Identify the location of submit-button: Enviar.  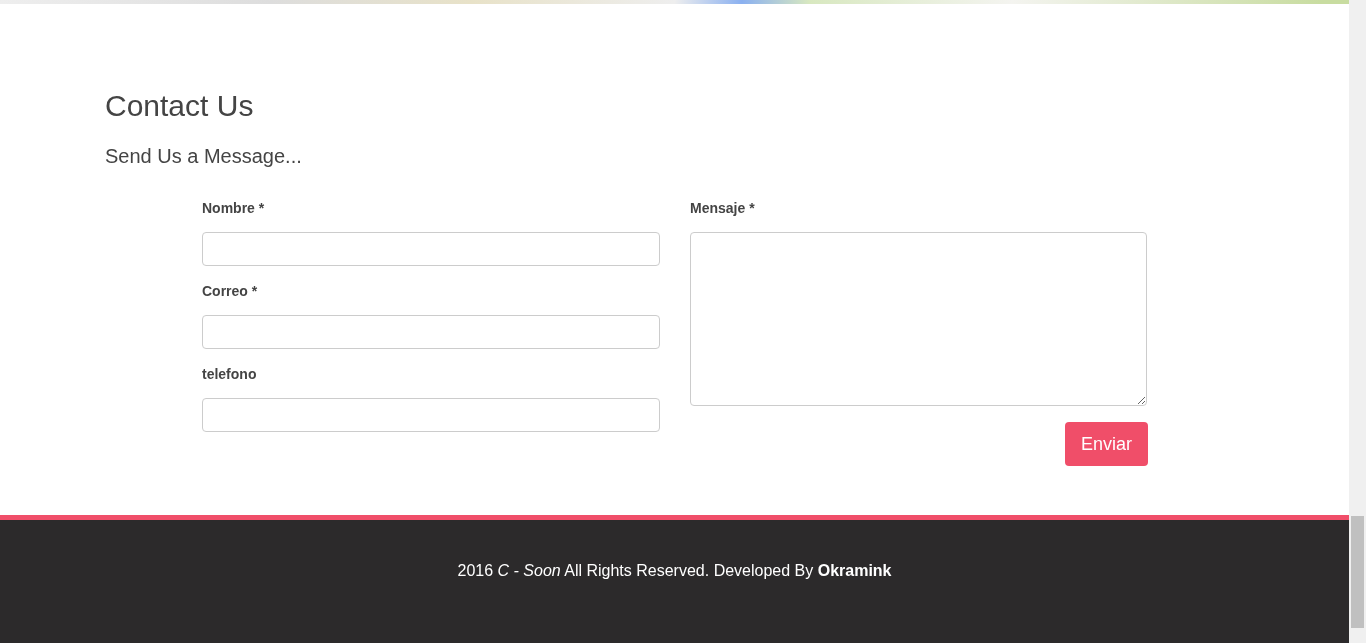
(1106, 444).